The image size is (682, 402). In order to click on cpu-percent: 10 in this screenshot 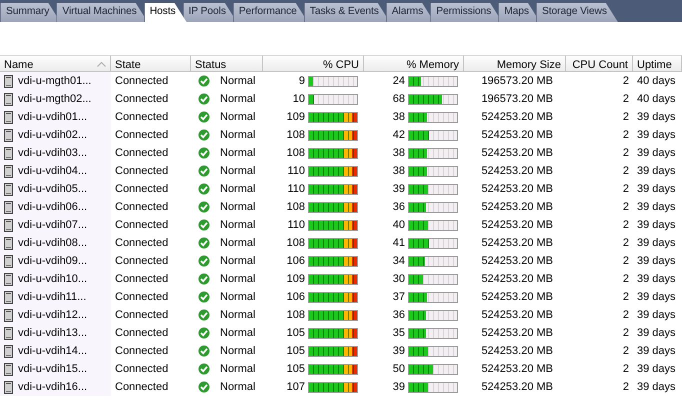, I will do `click(298, 99)`.